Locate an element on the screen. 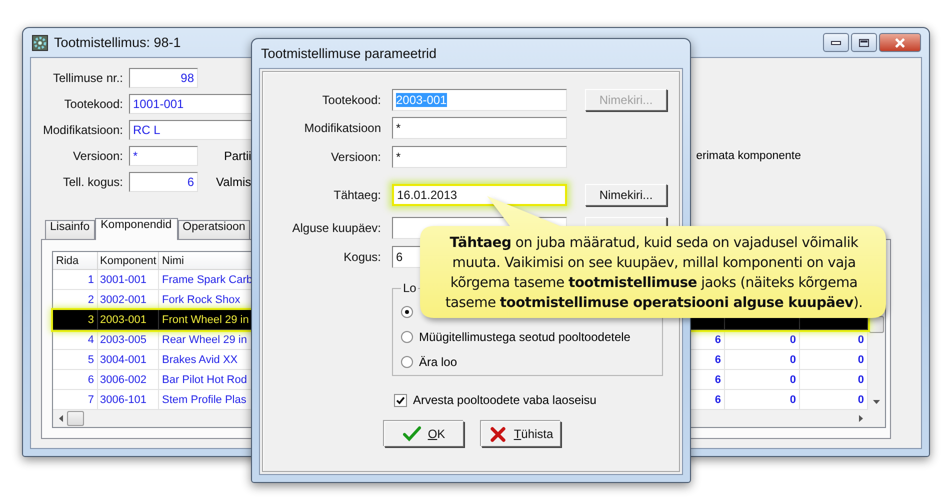 Image resolution: width=942 pixels, height=500 pixels. table-cell: 3004-001 is located at coordinates (128, 360).